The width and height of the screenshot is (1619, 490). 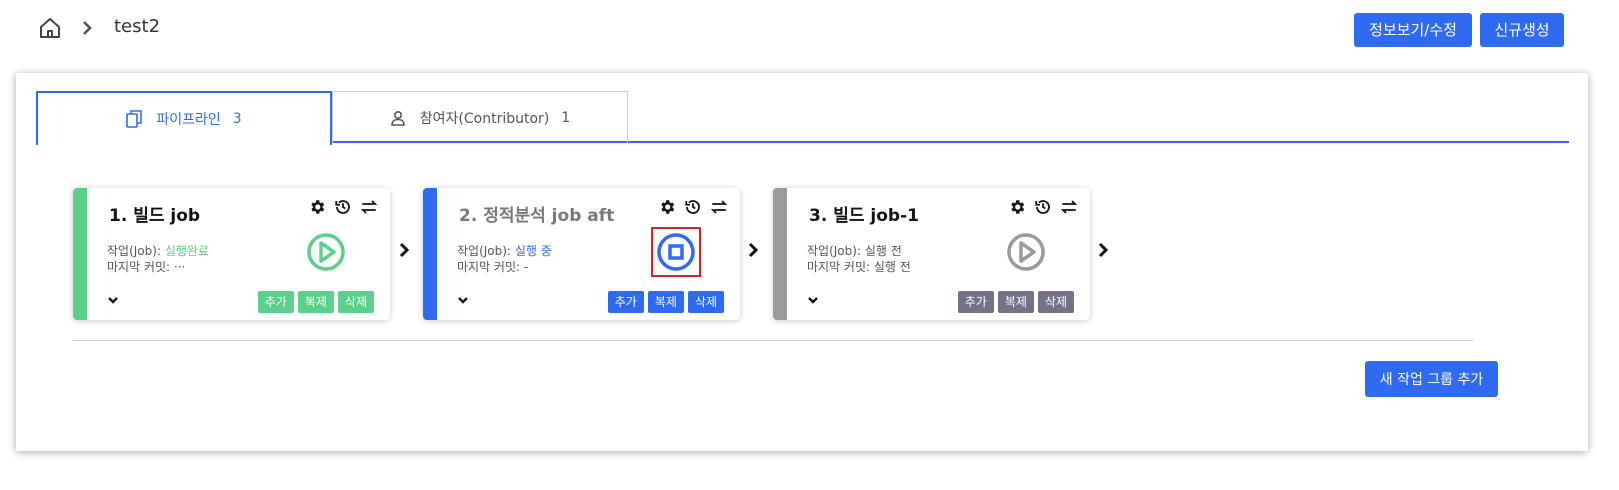 What do you see at coordinates (883, 251) in the screenshot?
I see `job-status-text: 실행 전` at bounding box center [883, 251].